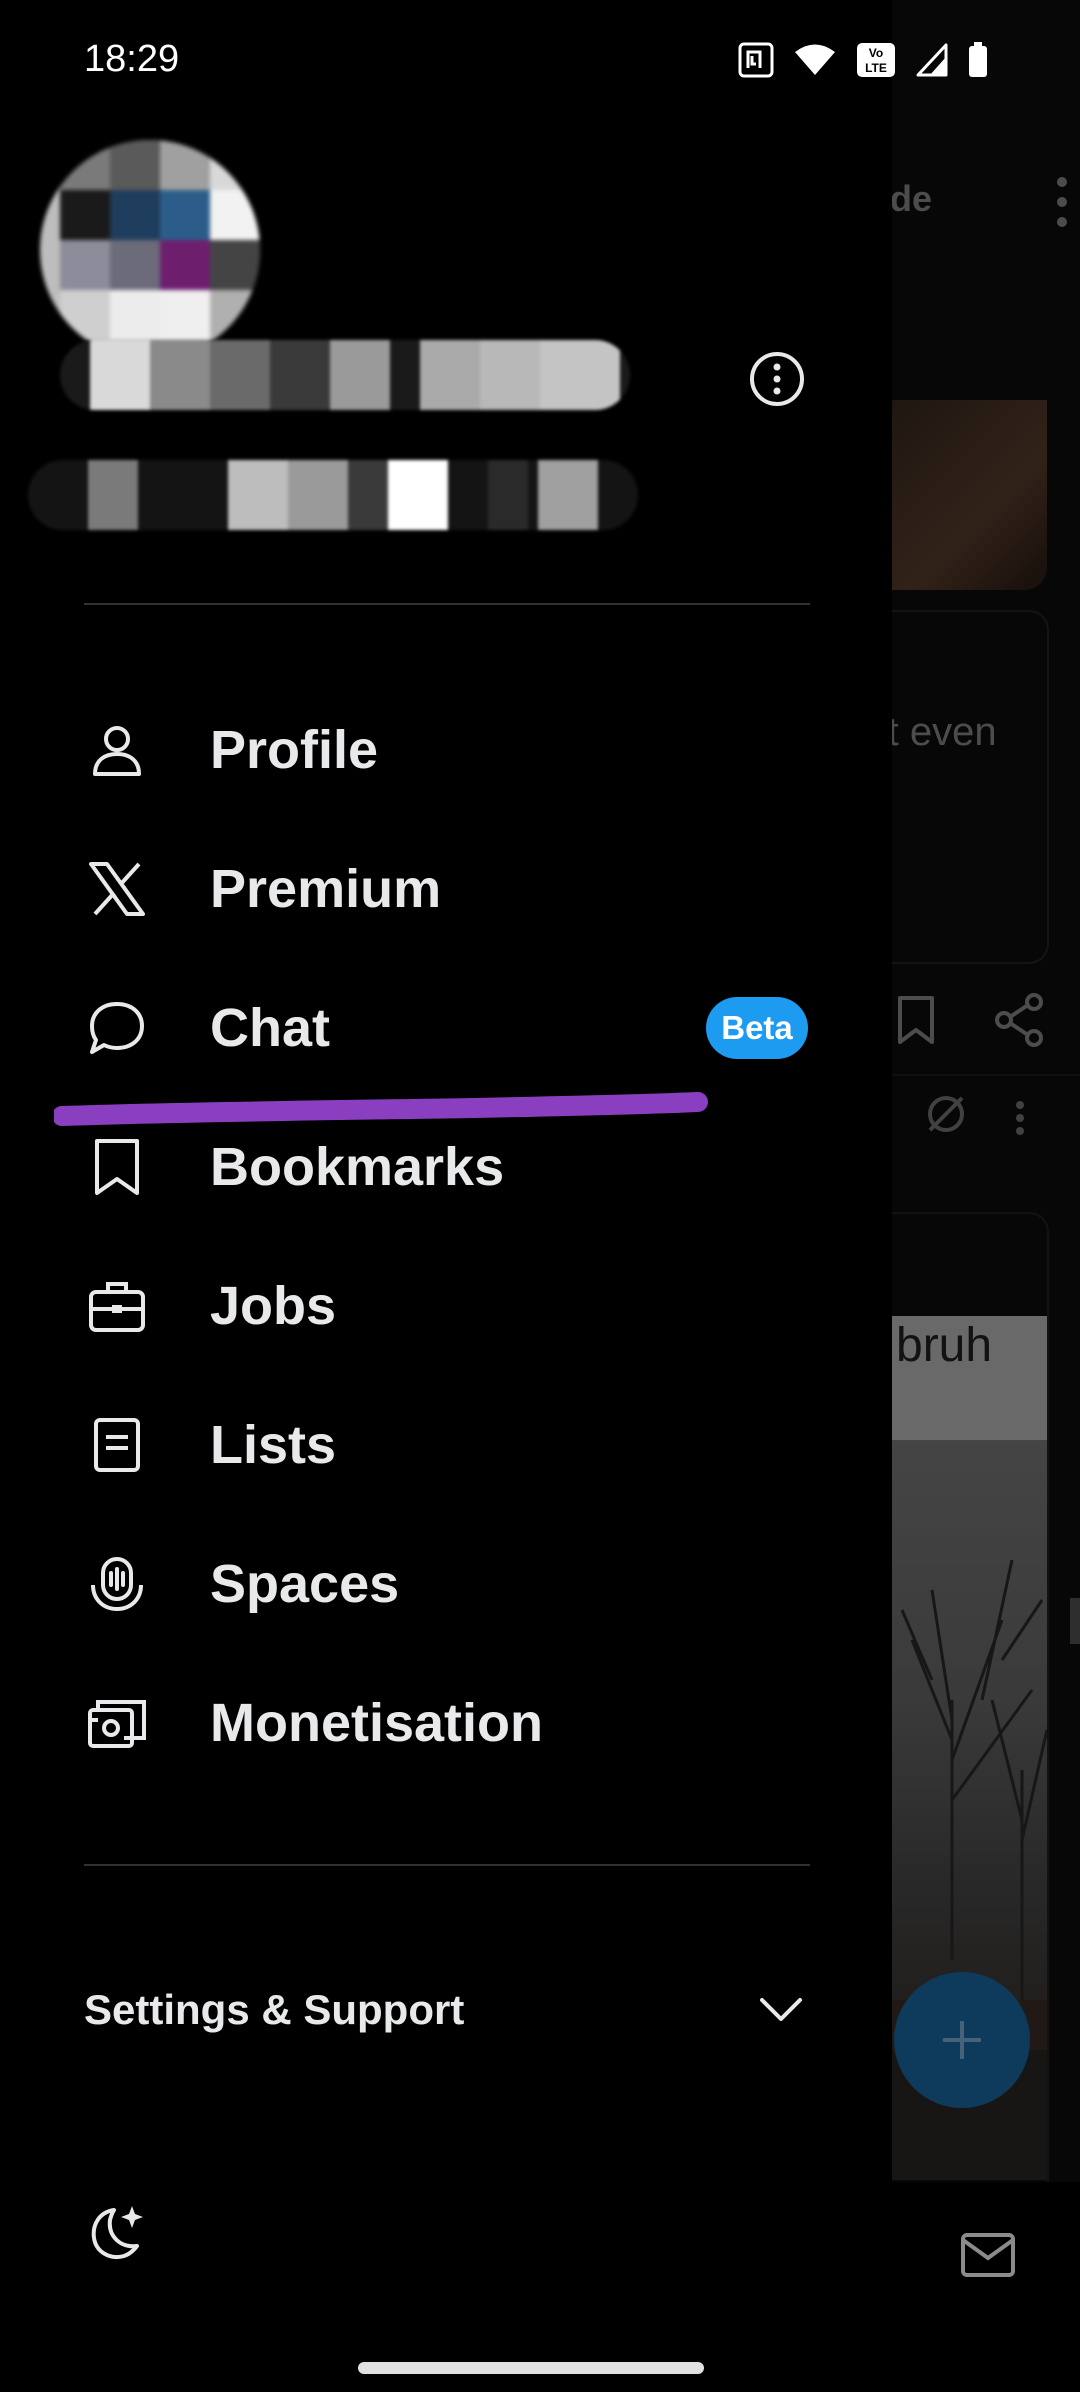 This screenshot has height=2392, width=1080. I want to click on menu-label-jobs: Jobs, so click(273, 1305).